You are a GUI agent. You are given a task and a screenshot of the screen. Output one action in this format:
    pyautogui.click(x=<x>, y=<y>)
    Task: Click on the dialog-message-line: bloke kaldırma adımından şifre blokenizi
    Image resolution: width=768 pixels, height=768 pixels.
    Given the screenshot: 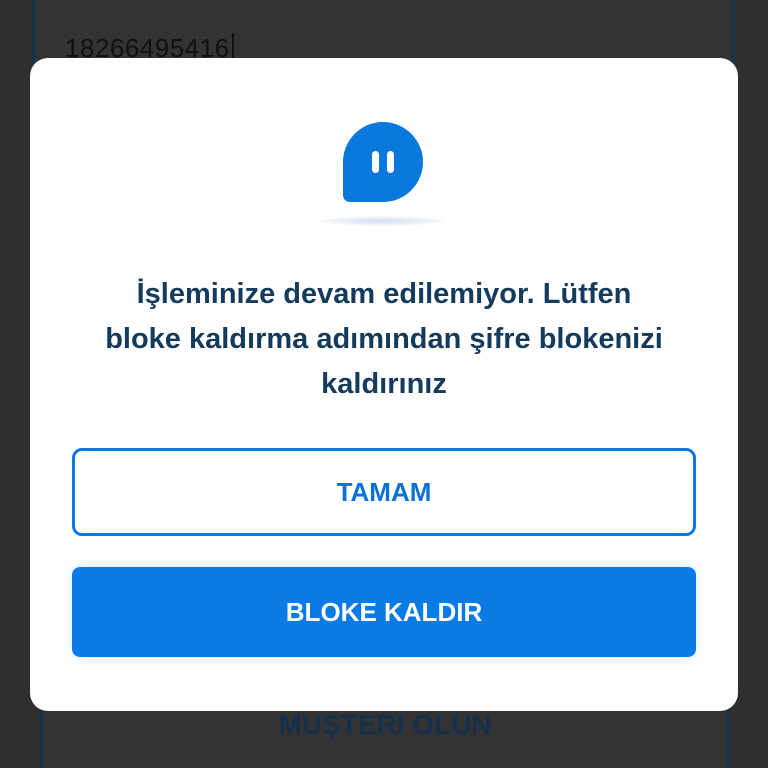 What is the action you would take?
    pyautogui.click(x=384, y=339)
    